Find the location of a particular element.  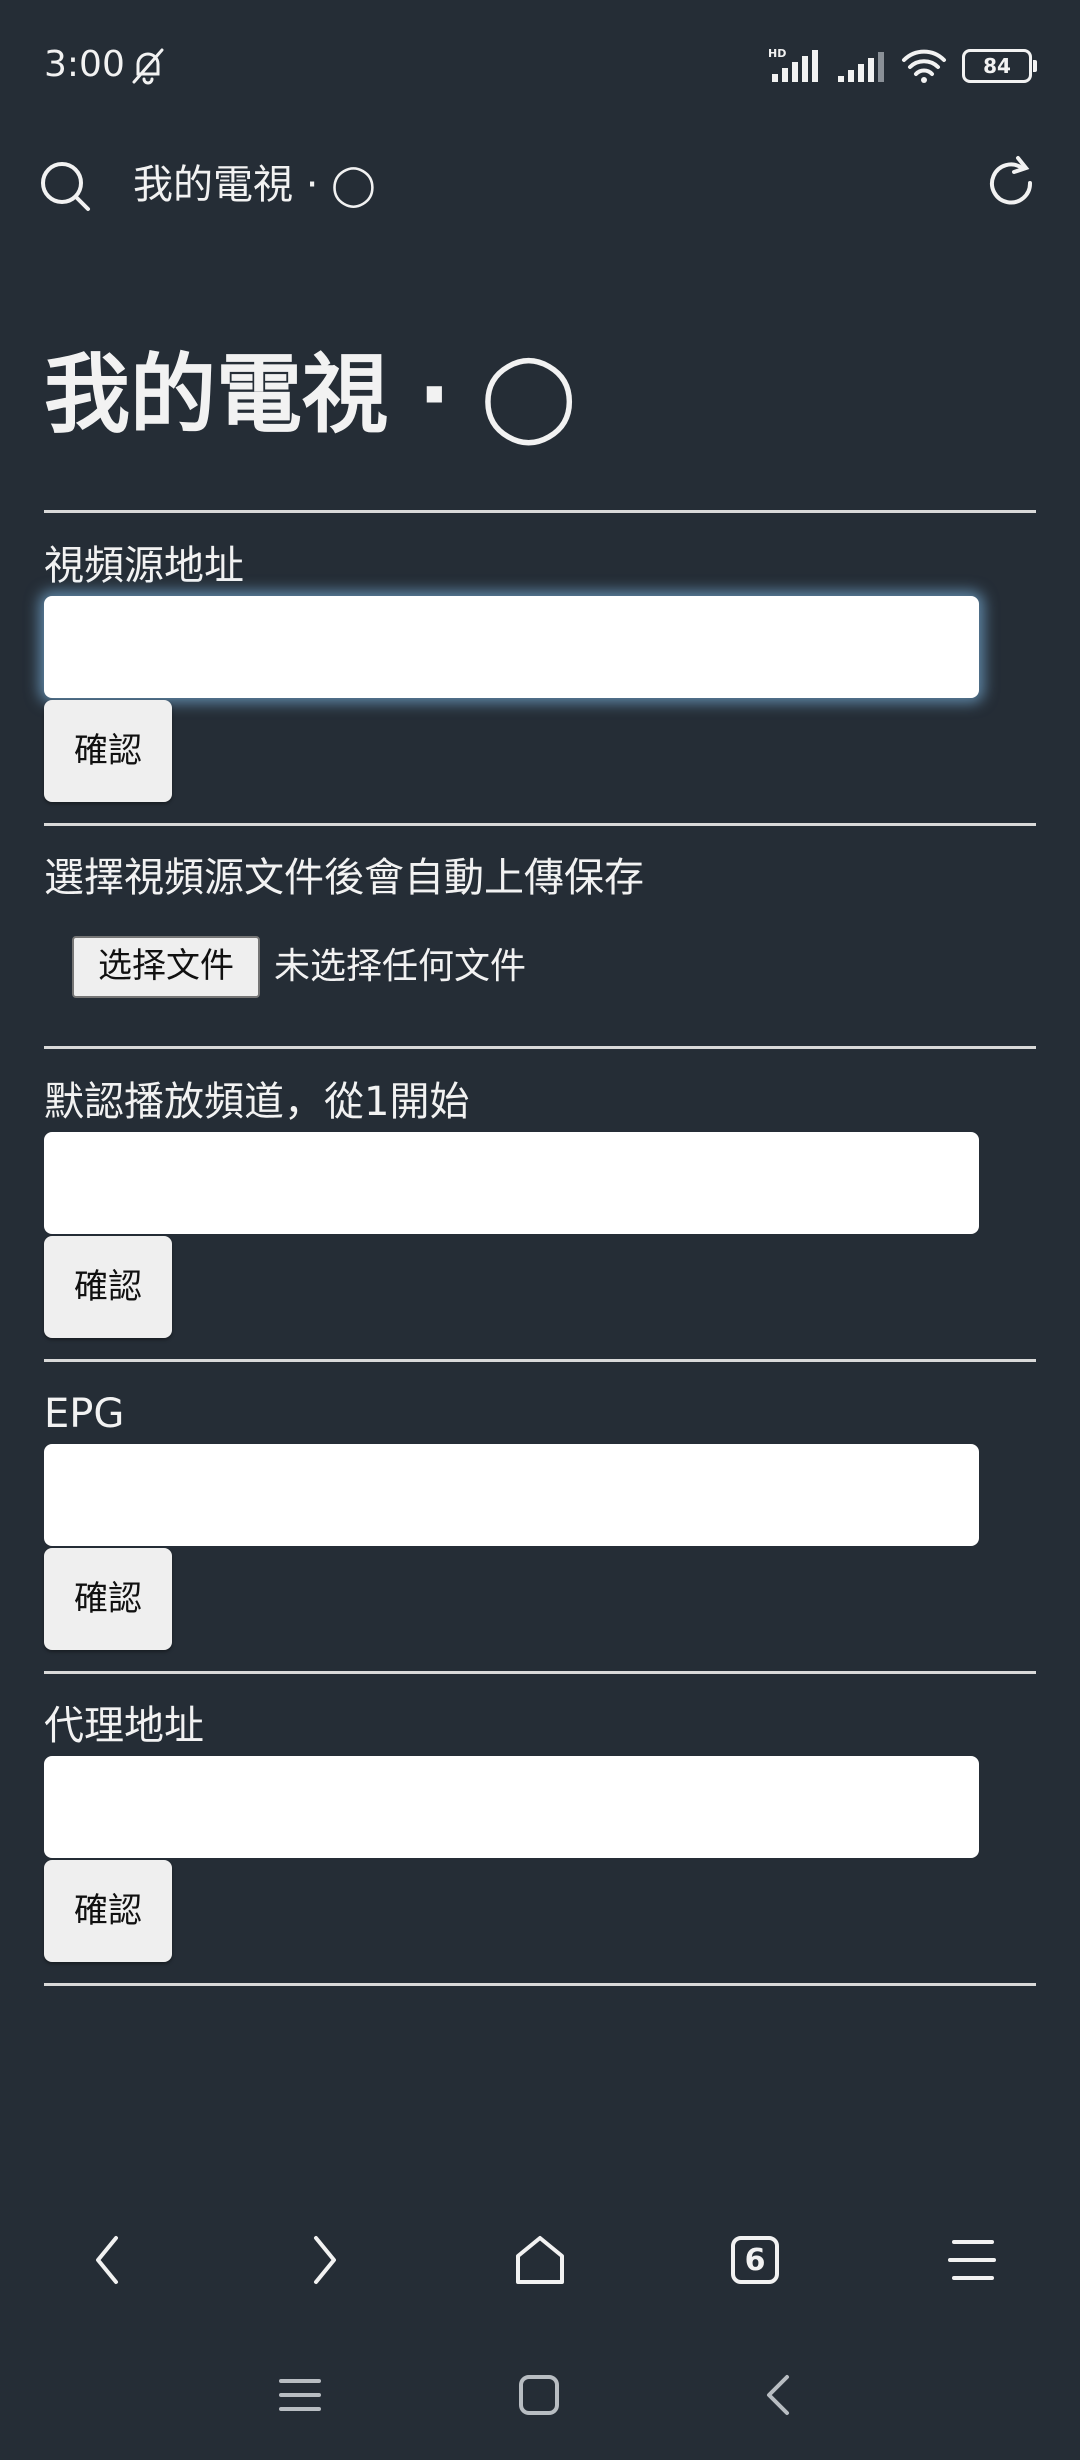

wifi-icon is located at coordinates (924, 66).